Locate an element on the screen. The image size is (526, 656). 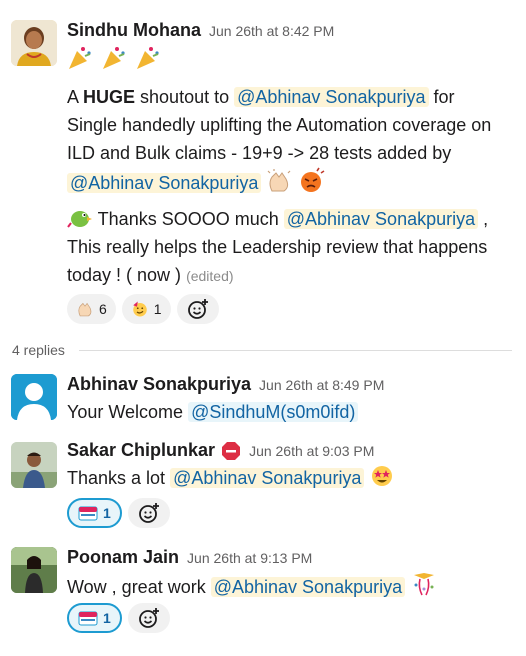
replies-divider: 4 replies is located at coordinates (262, 350).